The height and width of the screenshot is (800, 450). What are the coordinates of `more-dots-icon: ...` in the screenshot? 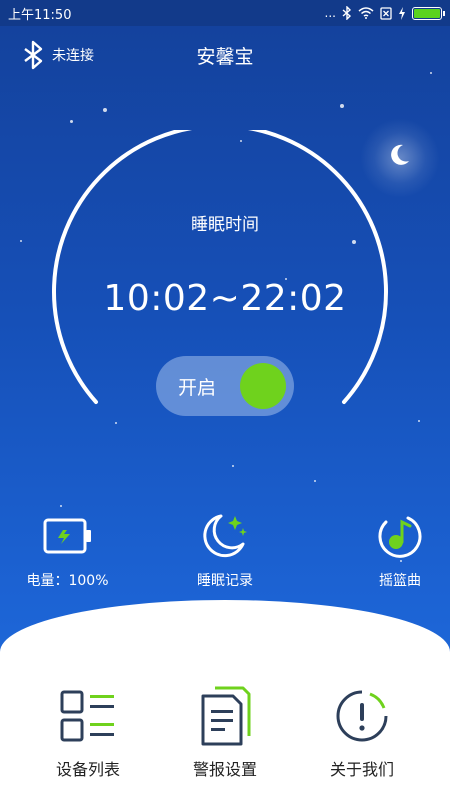 It's located at (330, 13).